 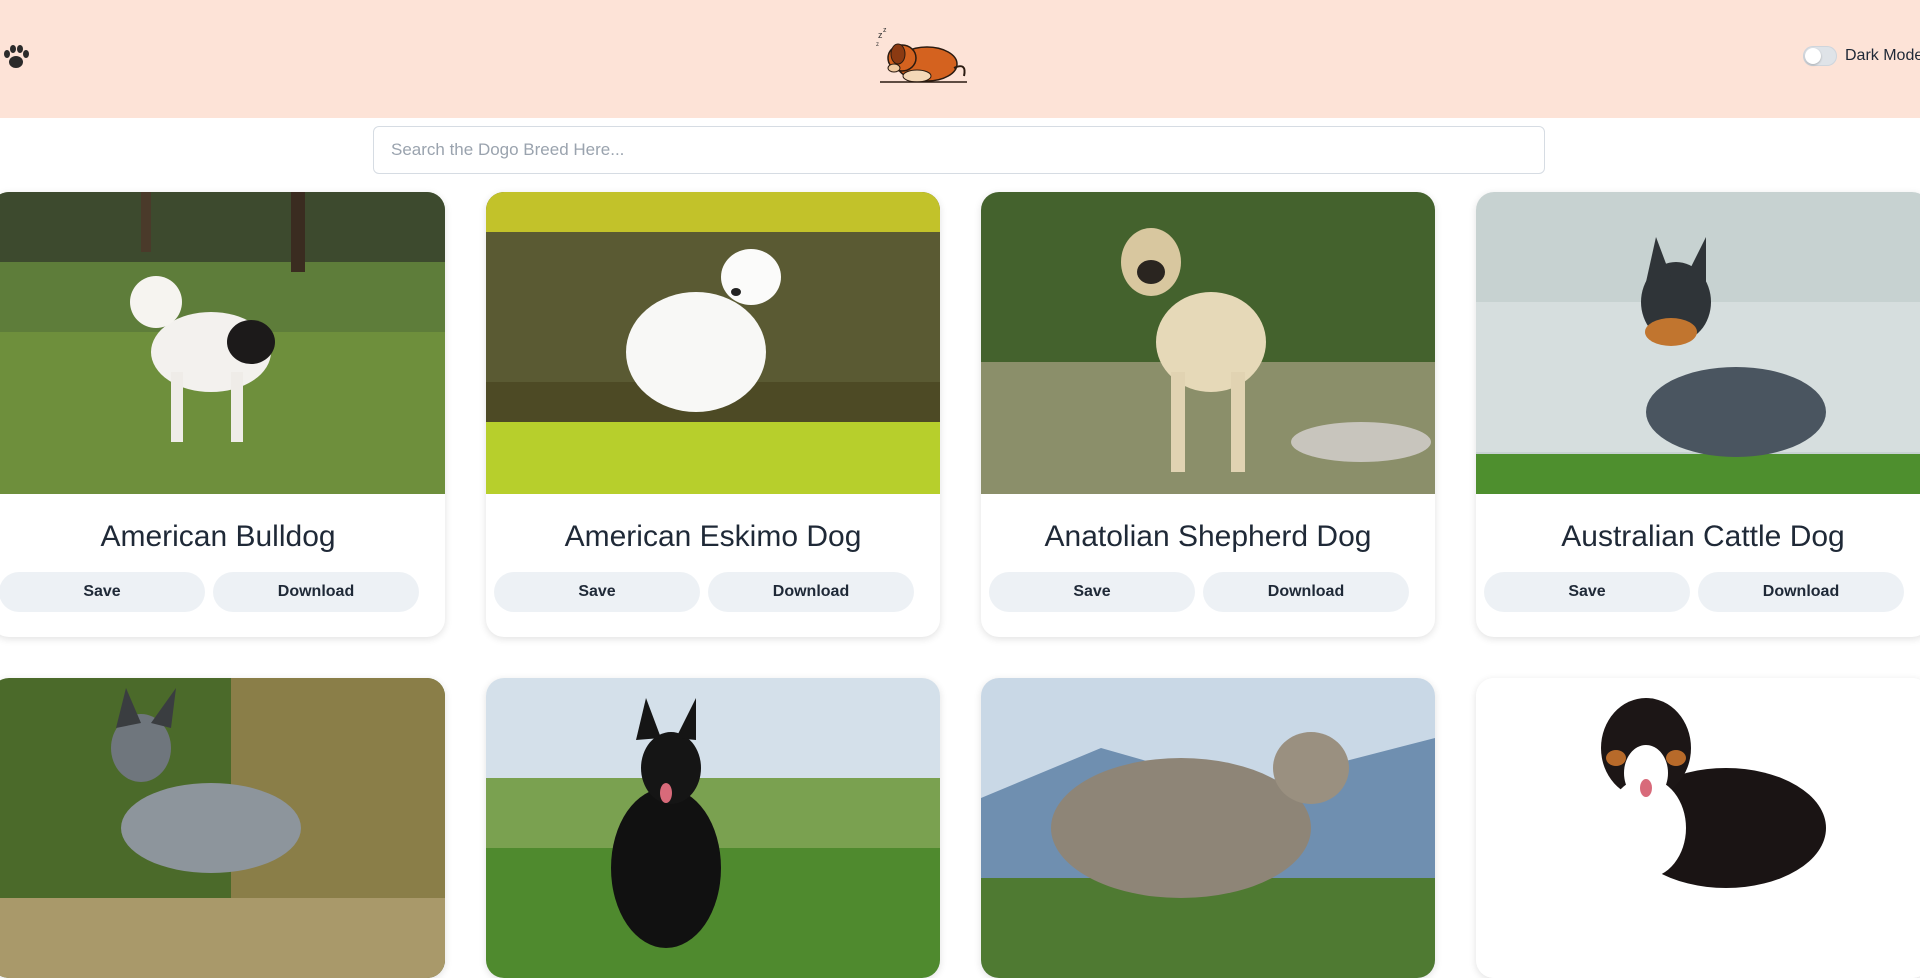 I want to click on toggle-knob, so click(x=1813, y=56).